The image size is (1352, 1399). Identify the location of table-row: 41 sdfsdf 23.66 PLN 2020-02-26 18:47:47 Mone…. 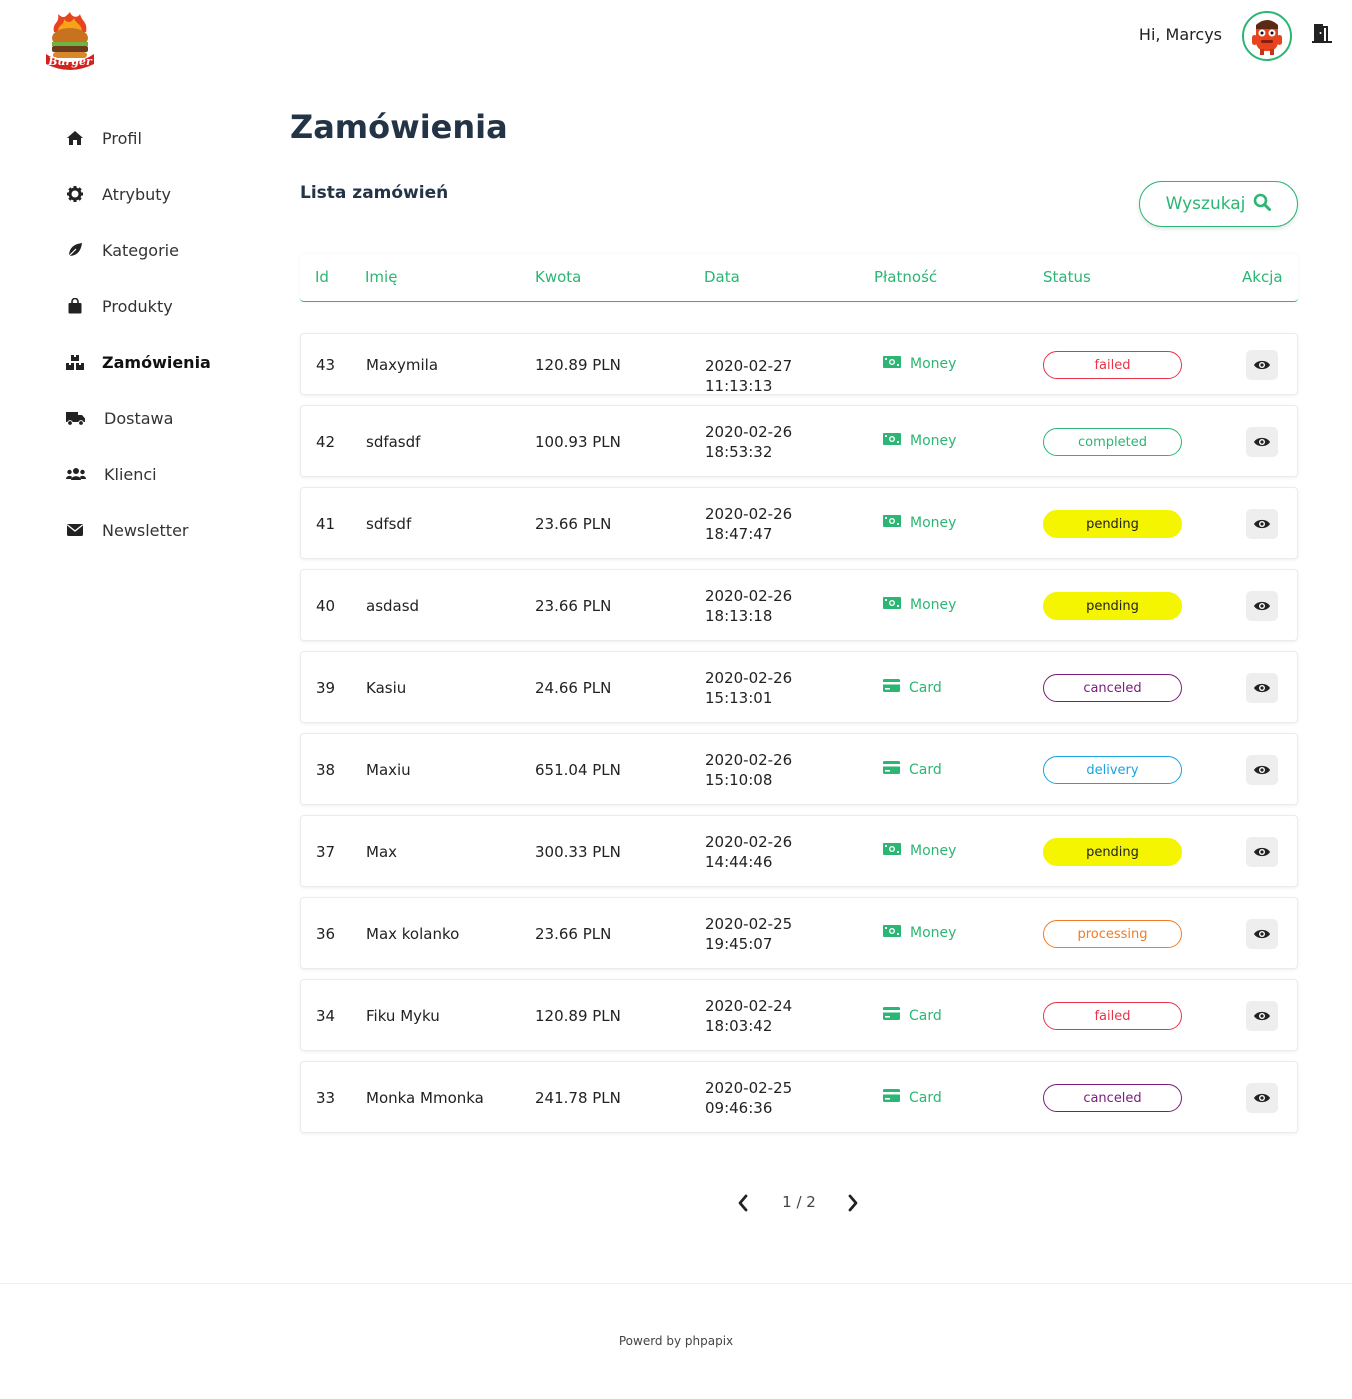
(799, 523).